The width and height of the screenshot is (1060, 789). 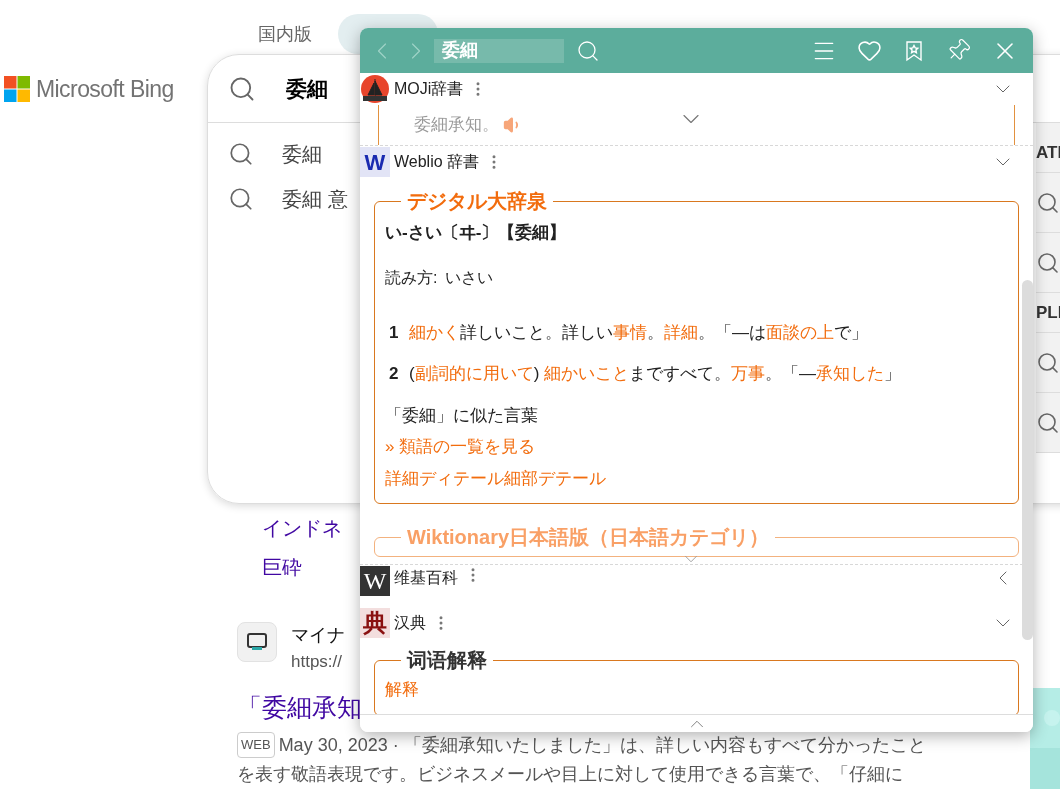 I want to click on reading-text: いさい, so click(x=469, y=277).